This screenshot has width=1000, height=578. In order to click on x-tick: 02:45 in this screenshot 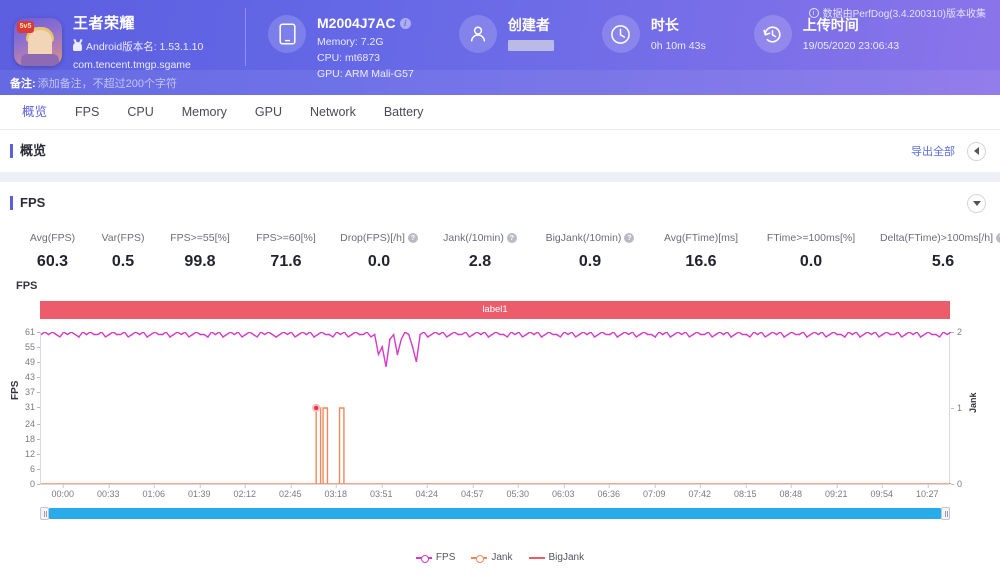, I will do `click(290, 491)`.